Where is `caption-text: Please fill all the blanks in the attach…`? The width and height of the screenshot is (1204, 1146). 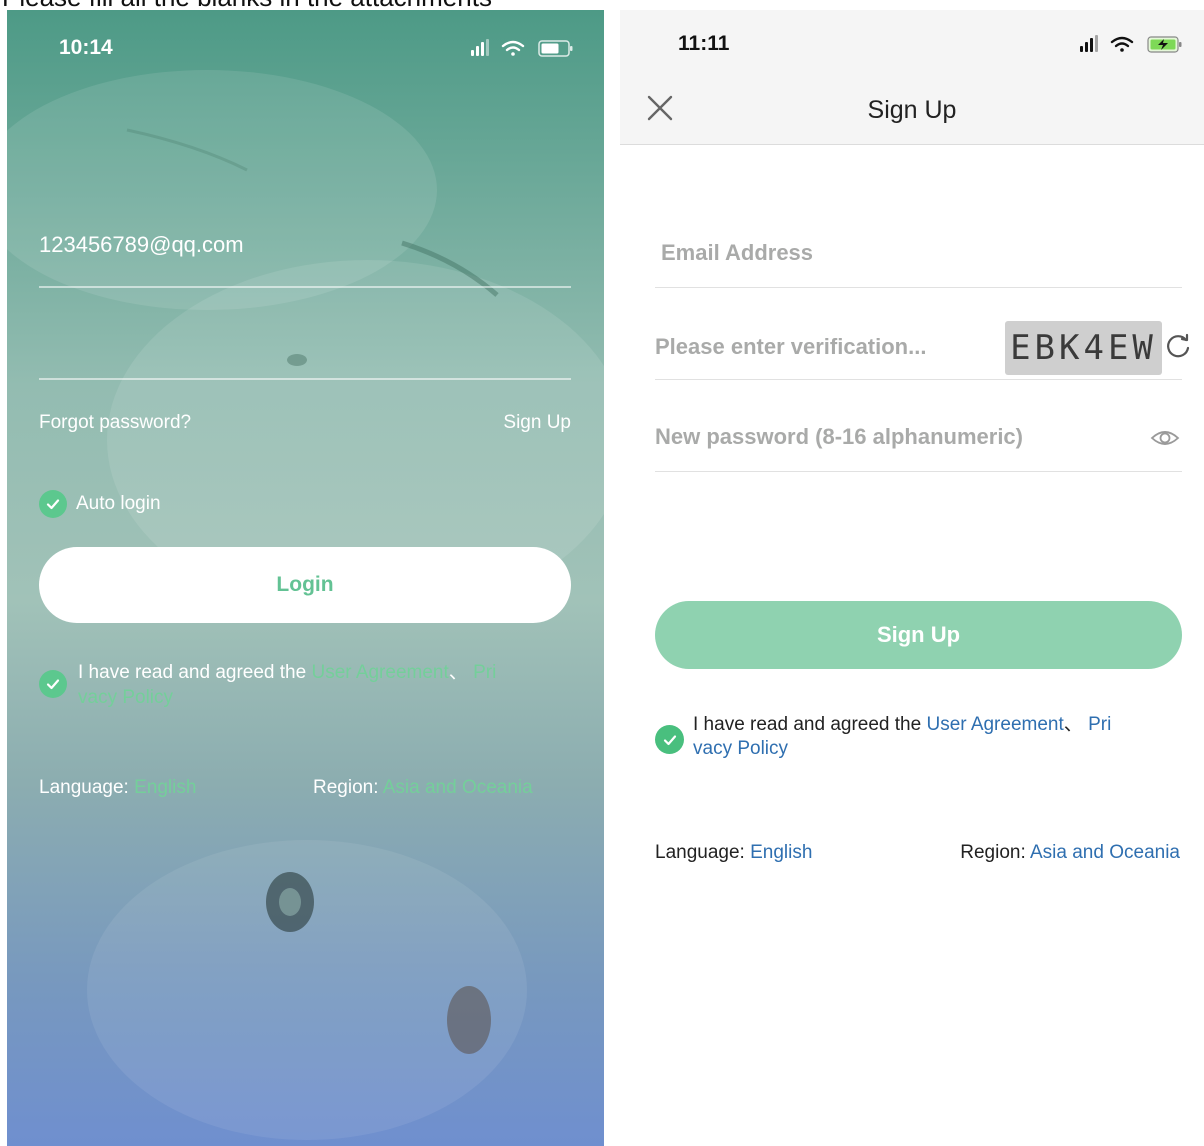
caption-text: Please fill all the blanks in the attach… is located at coordinates (247, 5).